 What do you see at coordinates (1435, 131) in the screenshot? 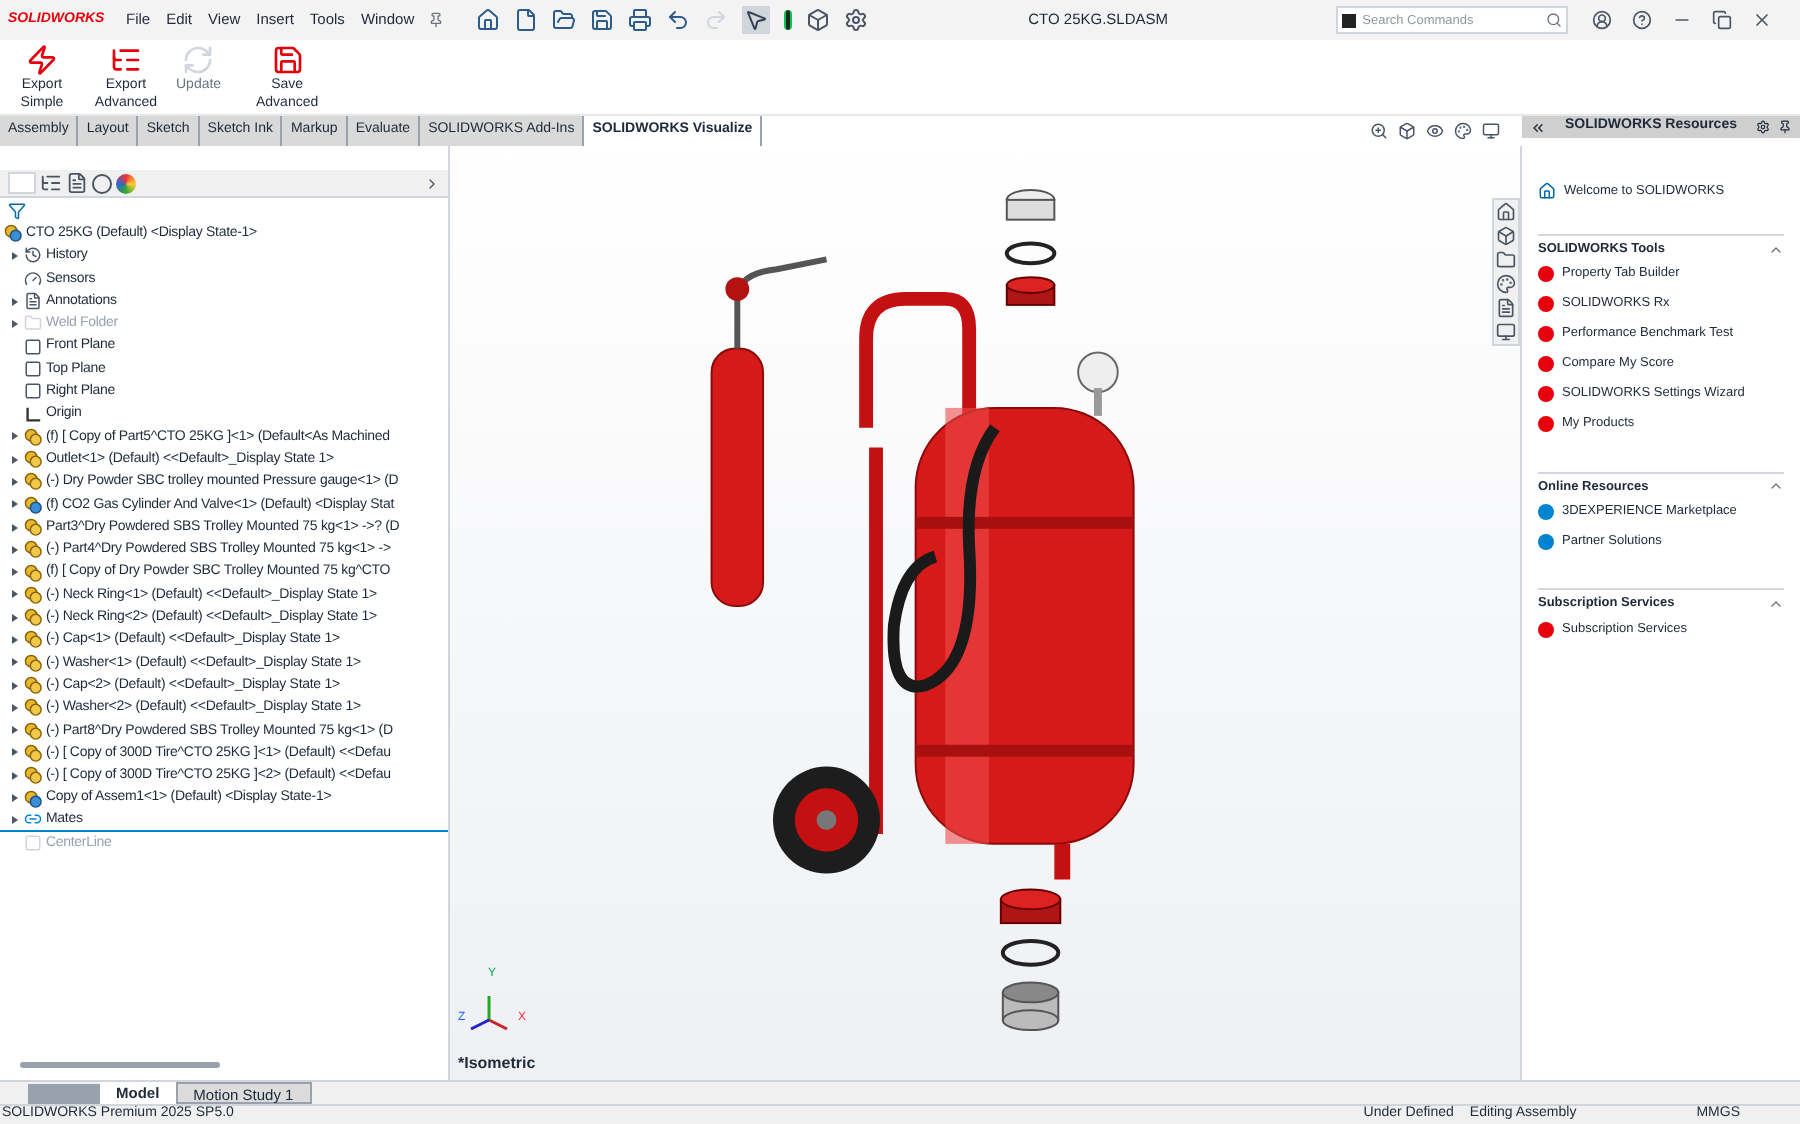
I see `visibility-icon` at bounding box center [1435, 131].